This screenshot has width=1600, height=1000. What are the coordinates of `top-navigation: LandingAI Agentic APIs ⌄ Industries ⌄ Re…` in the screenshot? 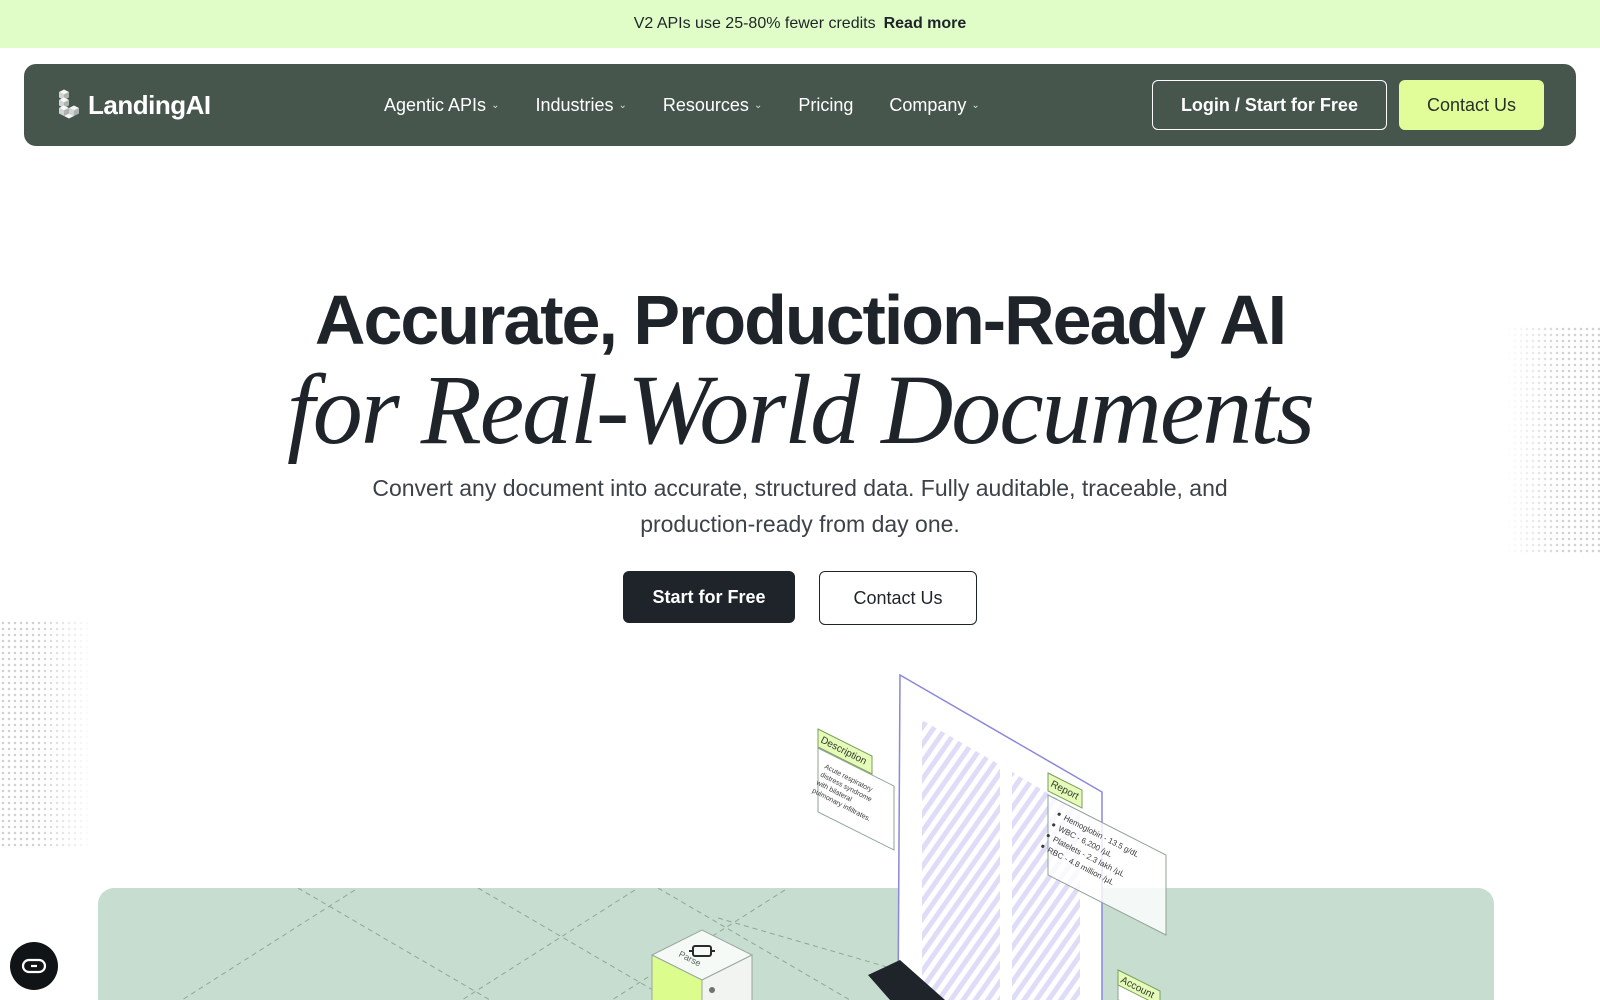 It's located at (800, 105).